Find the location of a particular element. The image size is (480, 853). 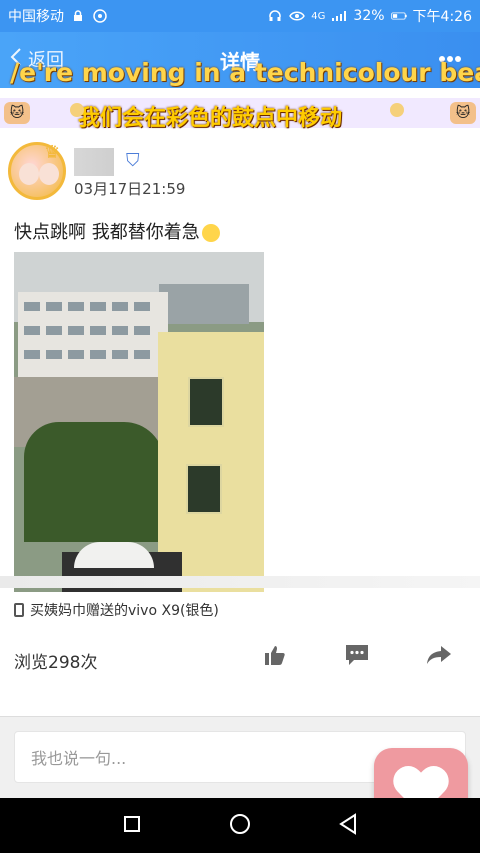

post-time: 03月17日21:59 is located at coordinates (130, 189).